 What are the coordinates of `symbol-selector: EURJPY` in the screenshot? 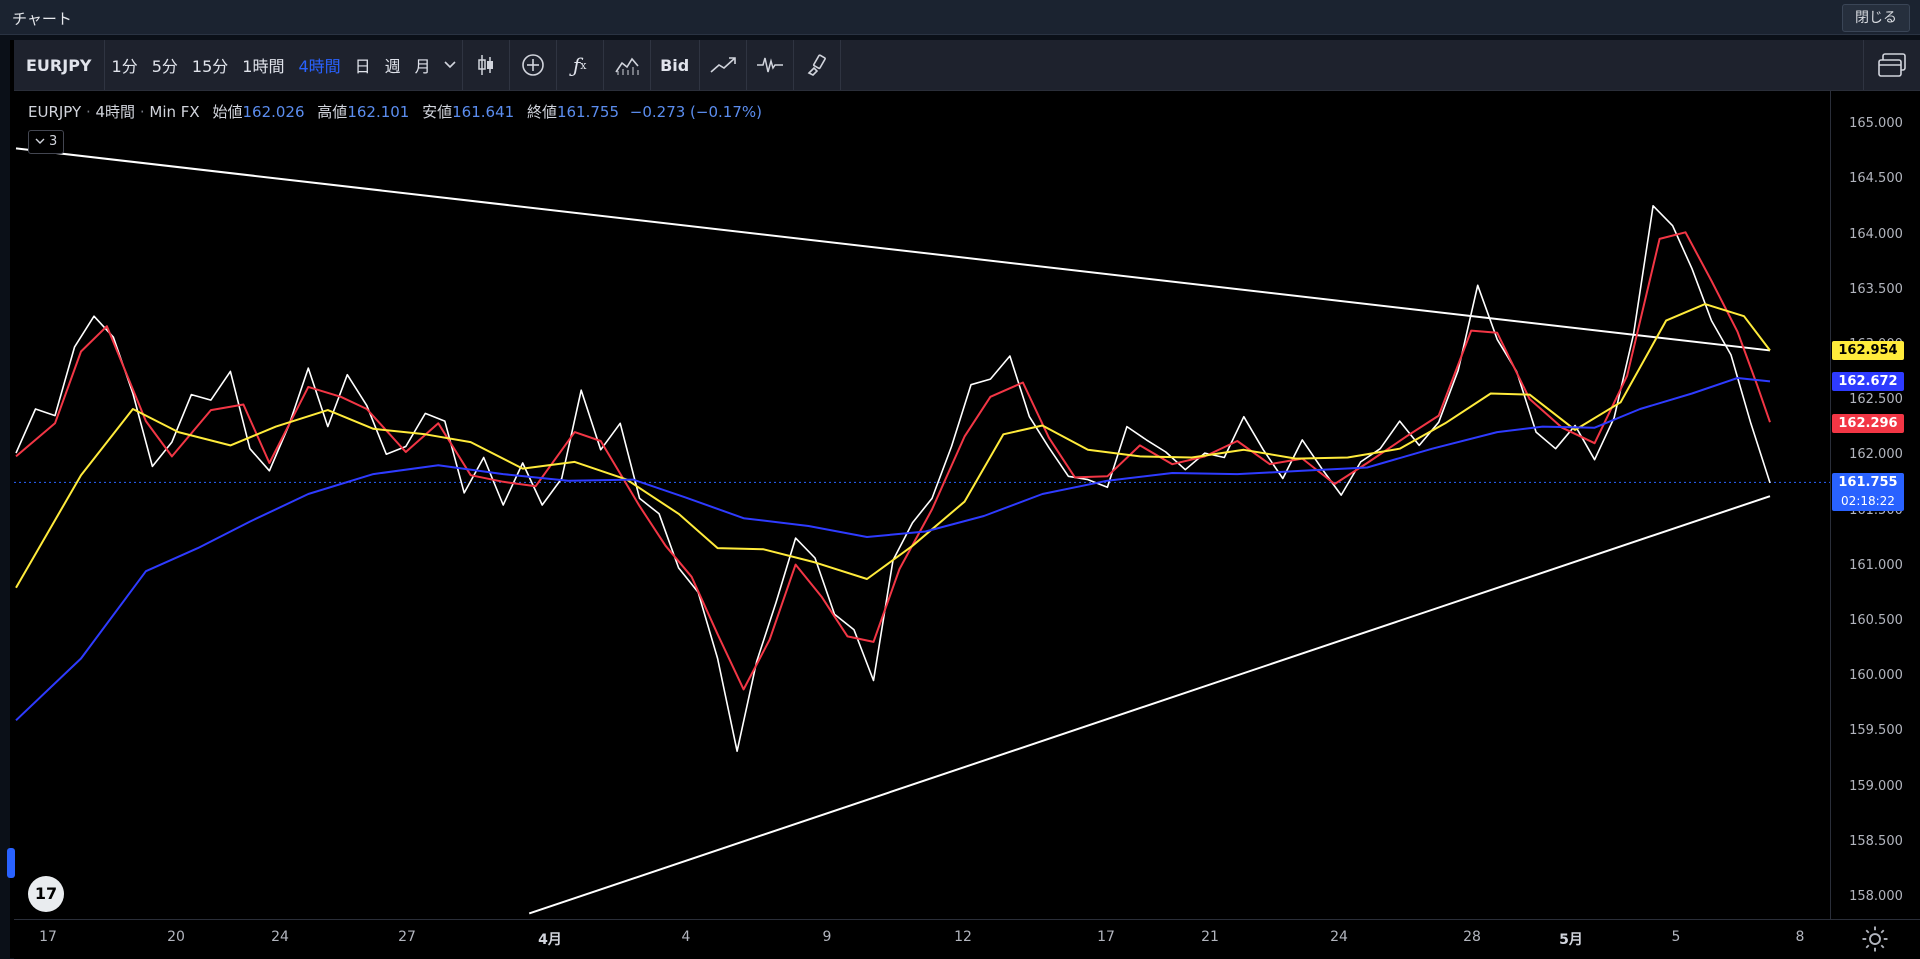 It's located at (59, 65).